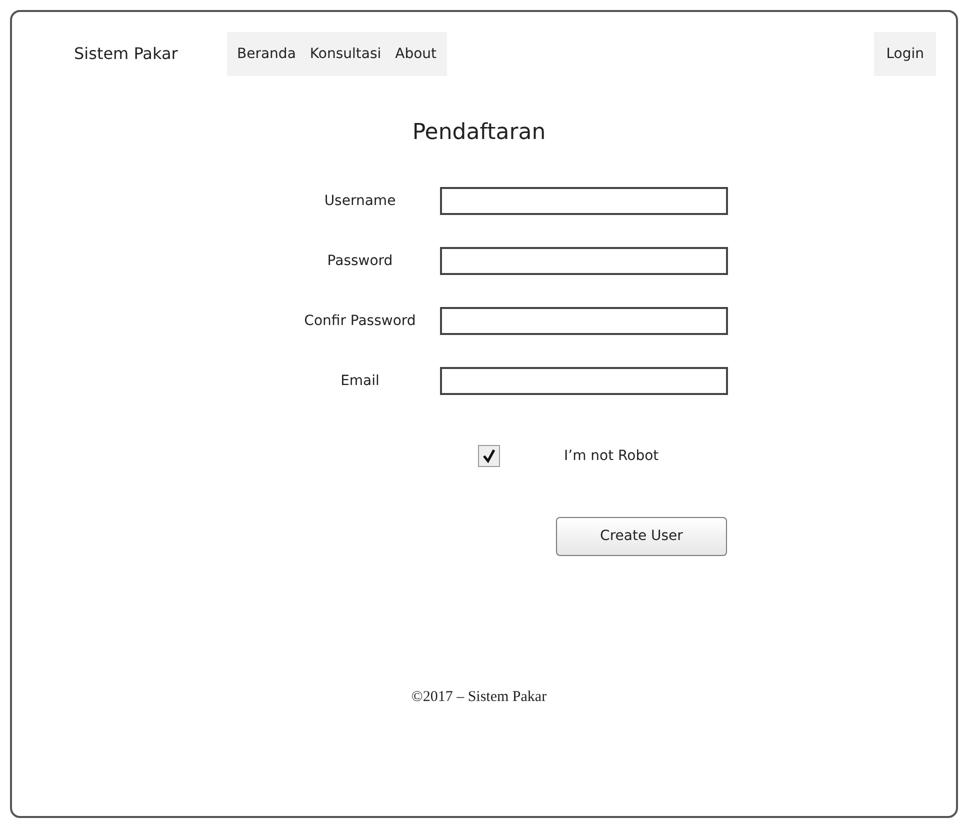 This screenshot has height=828, width=961. What do you see at coordinates (905, 54) in the screenshot?
I see `login-button: Login` at bounding box center [905, 54].